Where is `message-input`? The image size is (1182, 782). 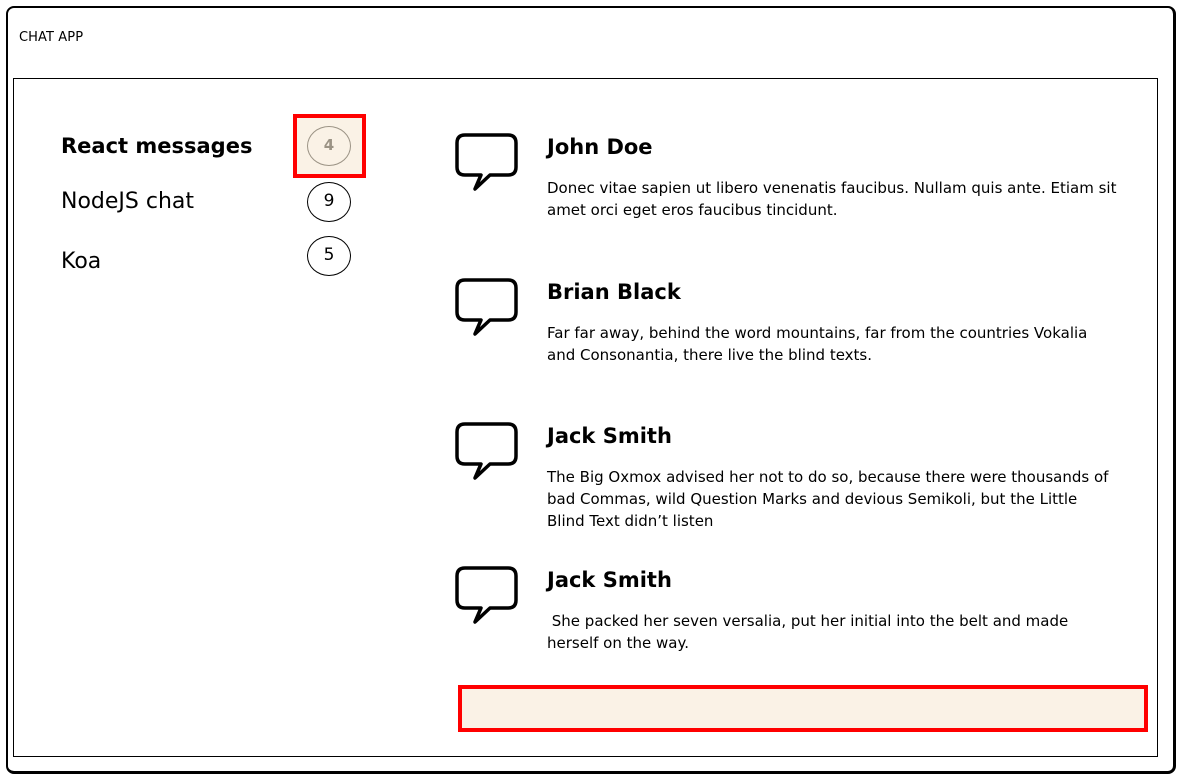
message-input is located at coordinates (803, 708).